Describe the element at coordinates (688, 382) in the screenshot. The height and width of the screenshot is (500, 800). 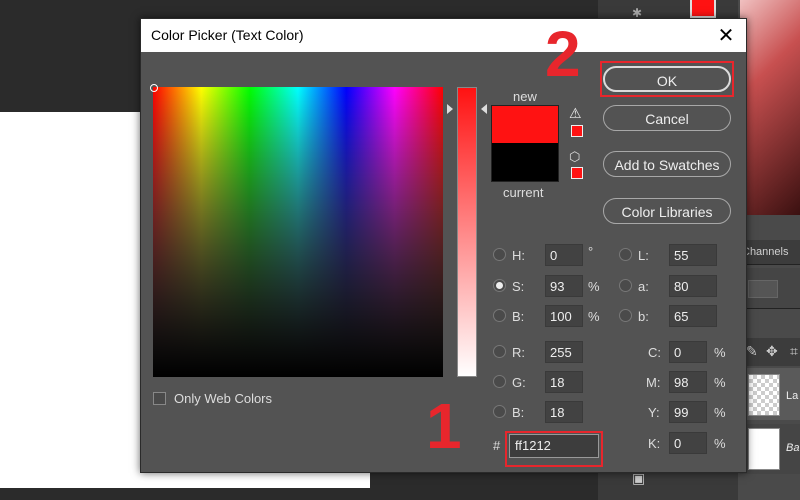
I see `input-m: 98` at that location.